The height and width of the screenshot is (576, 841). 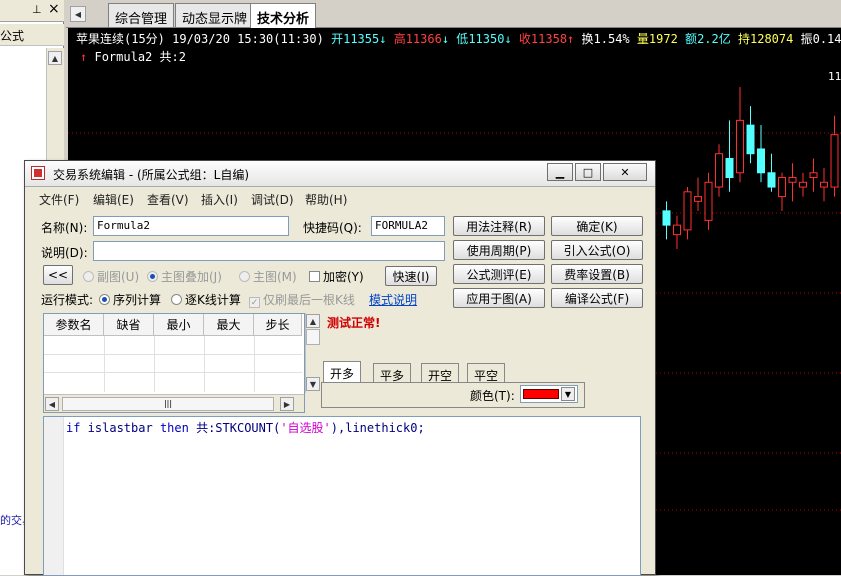 I want to click on name-label: 名称(N):, so click(x=64, y=228).